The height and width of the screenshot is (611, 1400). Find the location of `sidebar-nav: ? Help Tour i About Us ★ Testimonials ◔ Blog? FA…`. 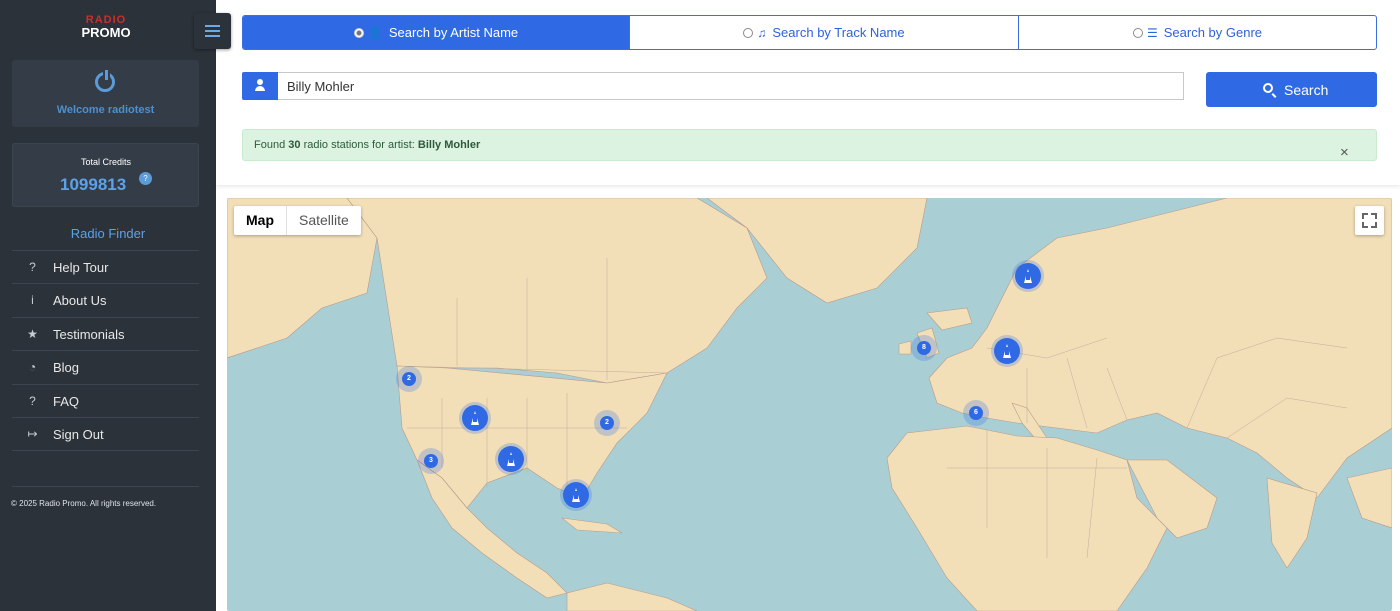

sidebar-nav: ? Help Tour i About Us ★ Testimonials ◔ Blog? FA… is located at coordinates (105, 350).